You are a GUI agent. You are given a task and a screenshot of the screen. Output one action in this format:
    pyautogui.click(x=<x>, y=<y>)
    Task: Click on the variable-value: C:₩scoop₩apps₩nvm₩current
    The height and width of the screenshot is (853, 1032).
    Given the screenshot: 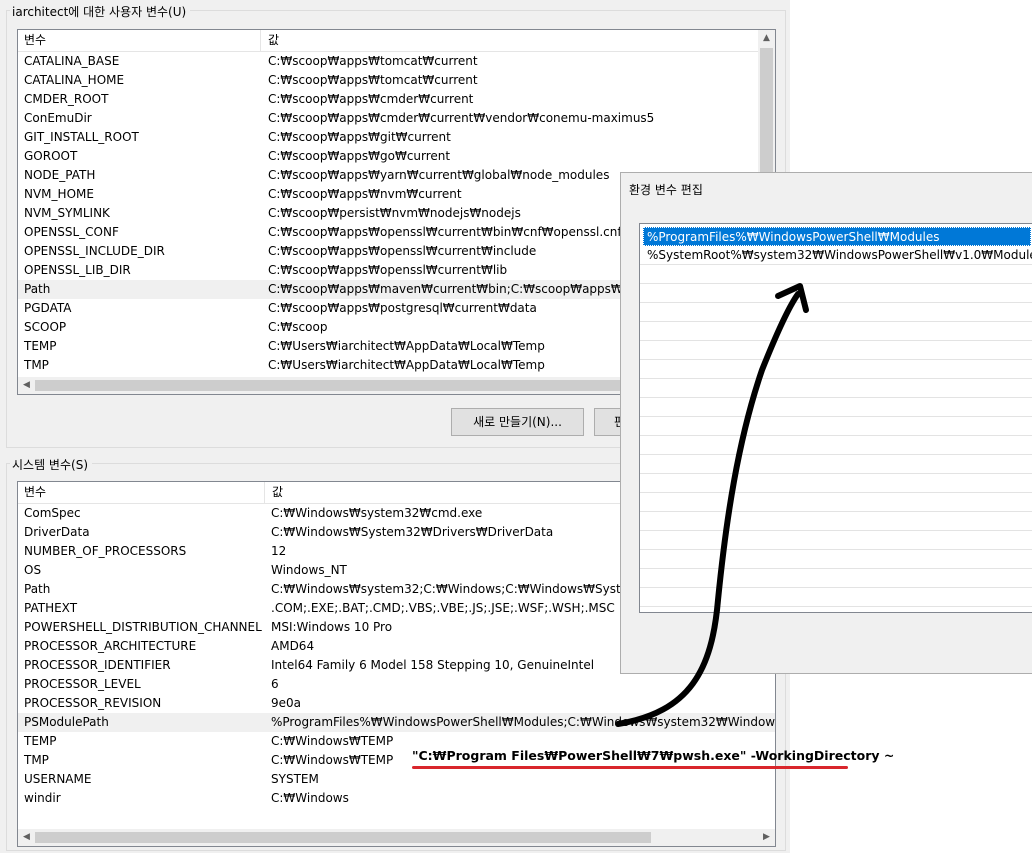 What is the action you would take?
    pyautogui.click(x=365, y=194)
    